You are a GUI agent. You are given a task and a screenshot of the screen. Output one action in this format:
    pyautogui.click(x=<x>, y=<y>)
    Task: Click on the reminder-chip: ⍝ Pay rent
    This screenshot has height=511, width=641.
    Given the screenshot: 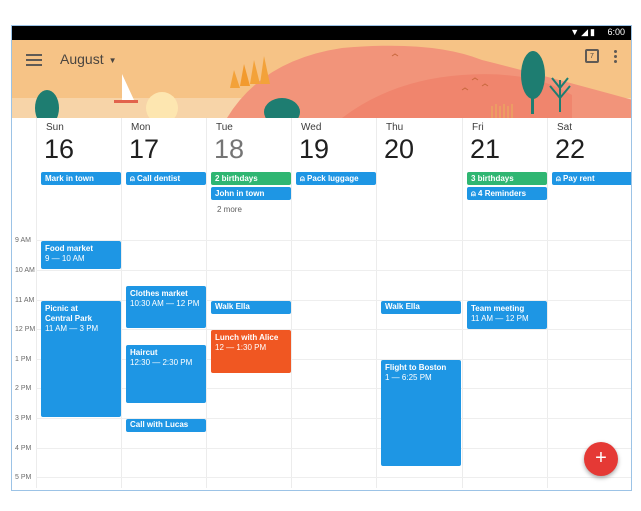 What is the action you would take?
    pyautogui.click(x=591, y=178)
    